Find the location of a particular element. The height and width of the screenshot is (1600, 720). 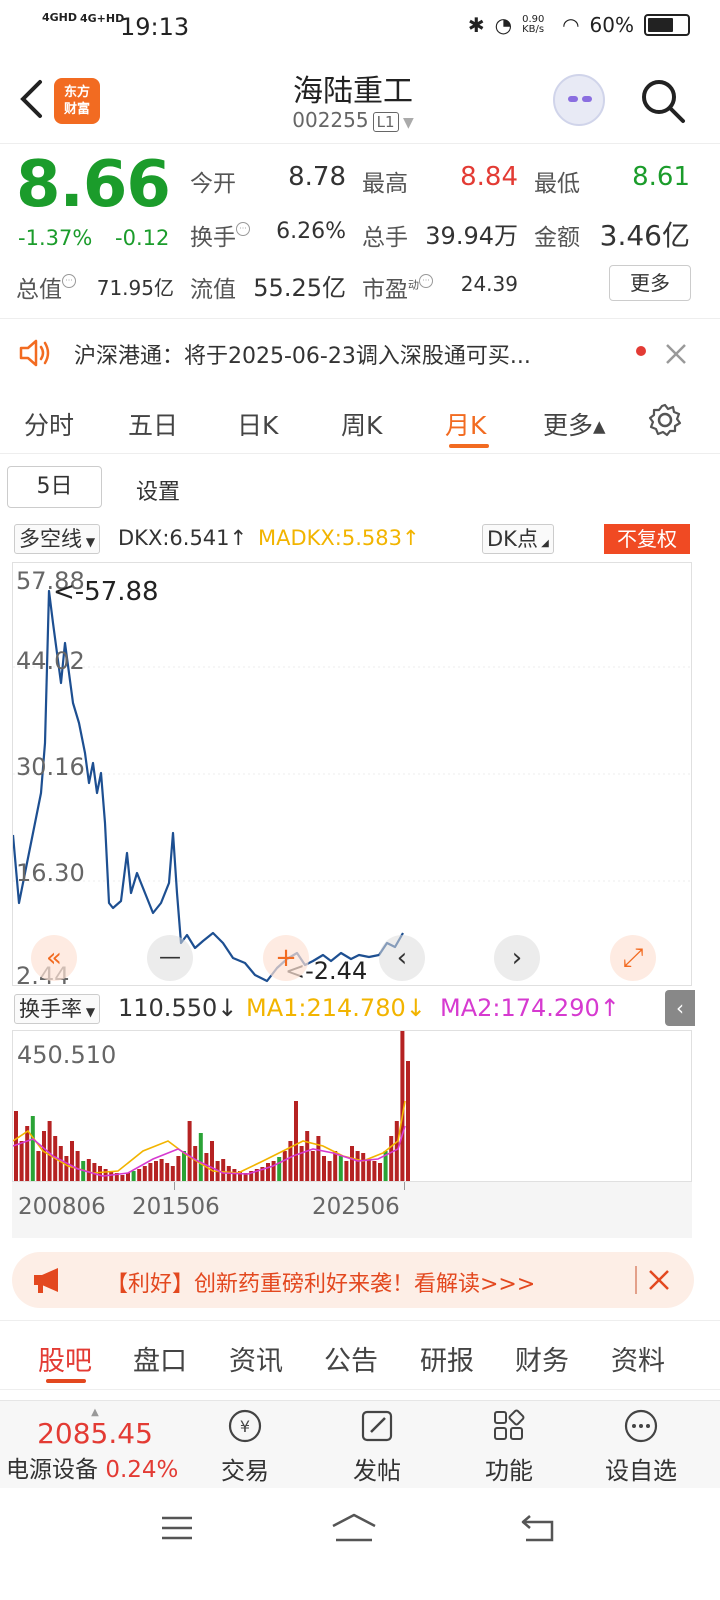

next-button: › is located at coordinates (517, 958).